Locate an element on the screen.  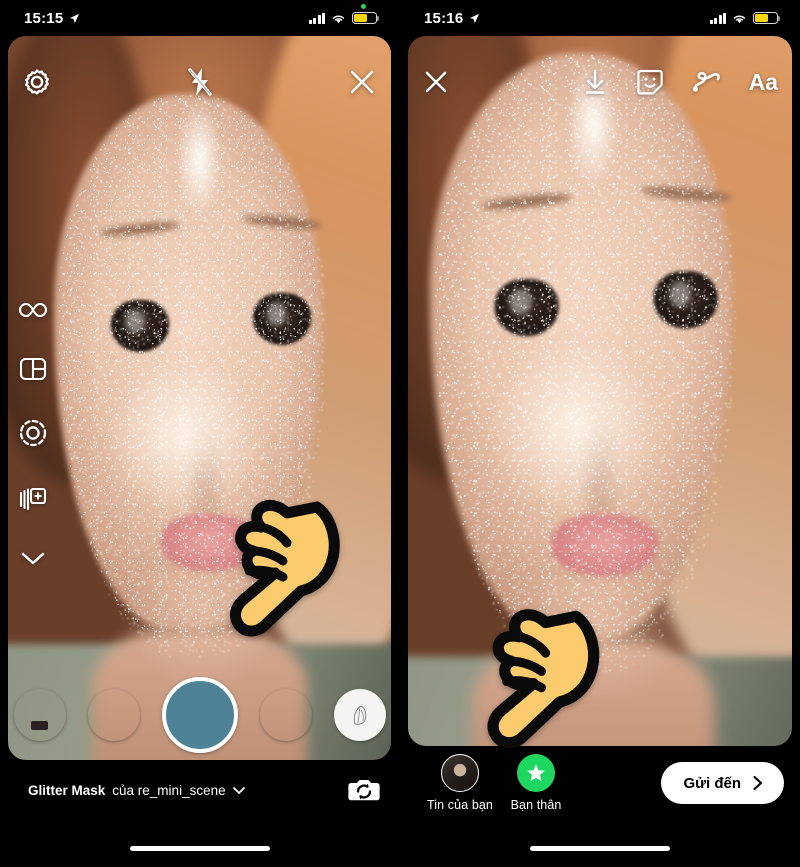
effect-author: của re_mini_scene is located at coordinates (169, 790).